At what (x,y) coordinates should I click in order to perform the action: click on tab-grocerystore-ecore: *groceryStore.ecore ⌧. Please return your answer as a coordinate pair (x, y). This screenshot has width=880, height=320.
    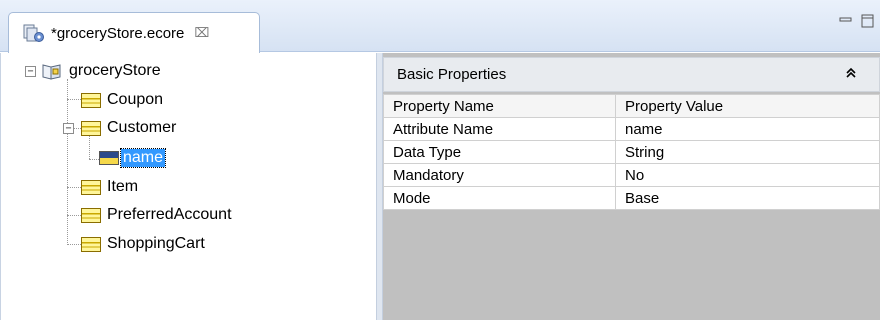
    Looking at the image, I should click on (134, 32).